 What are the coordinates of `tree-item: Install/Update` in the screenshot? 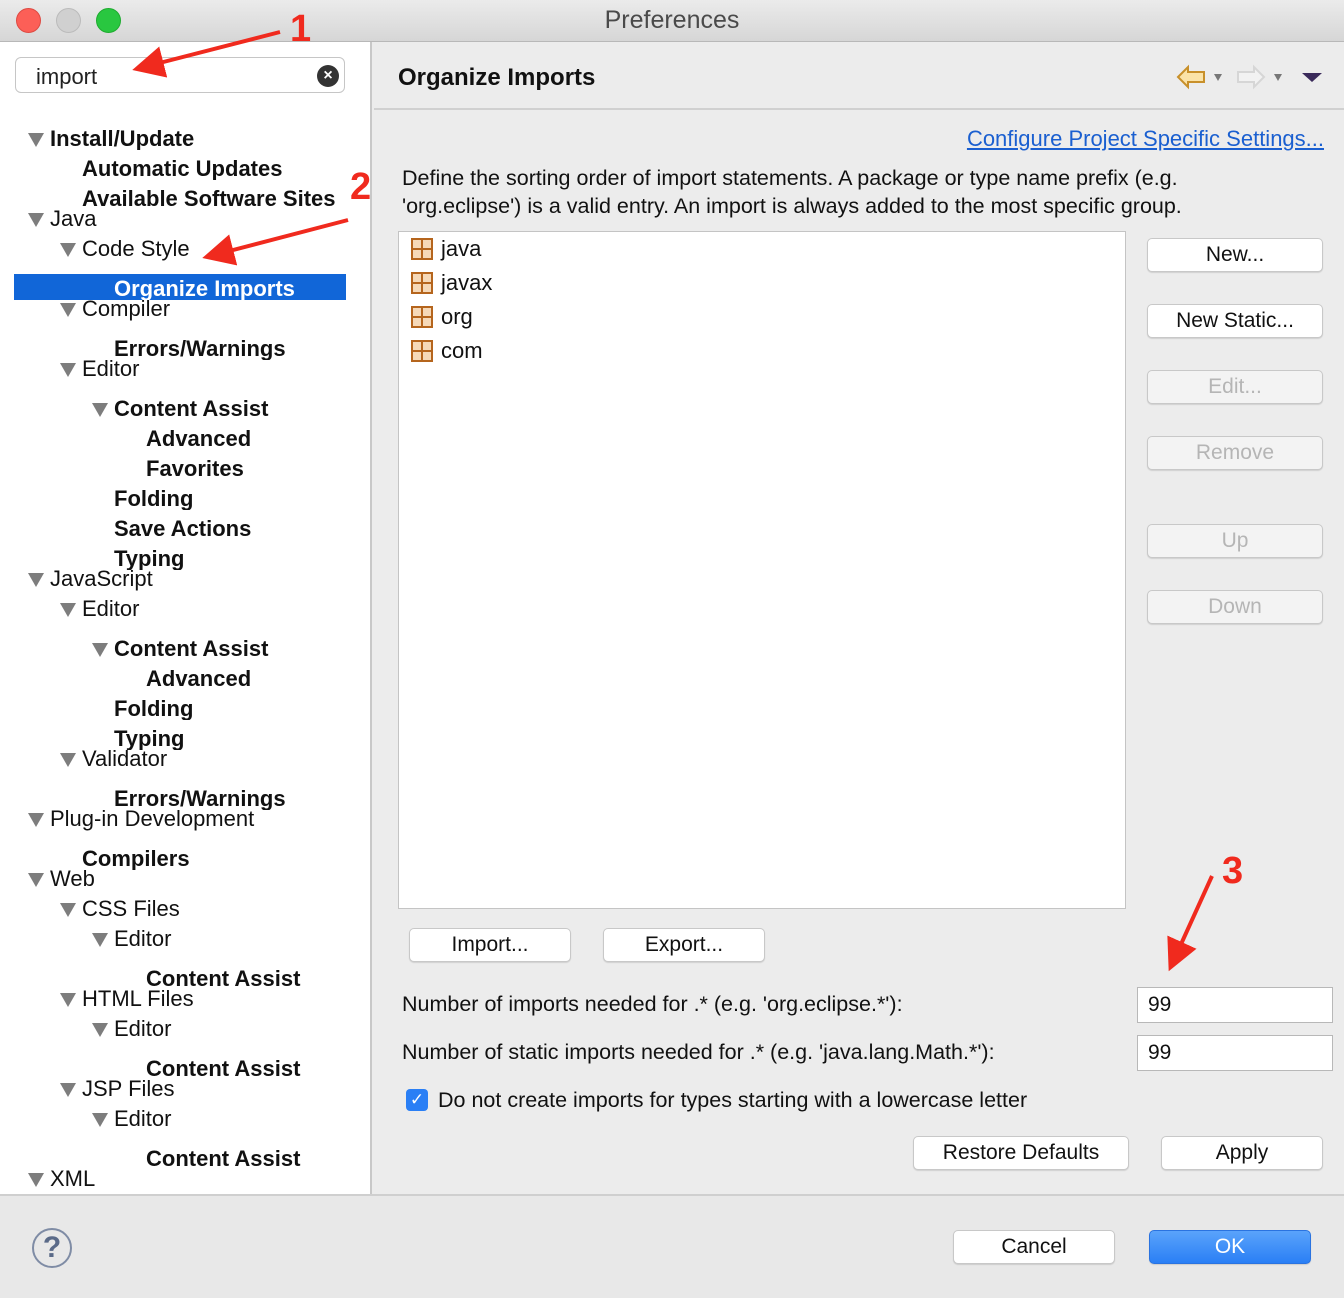 It's located at (185, 137).